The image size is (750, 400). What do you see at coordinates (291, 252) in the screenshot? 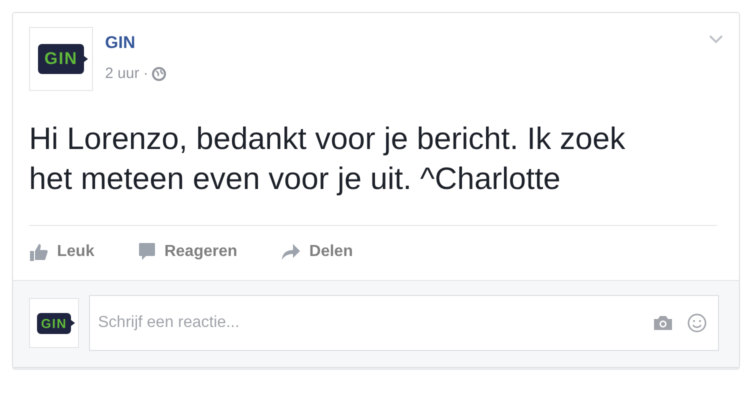
I see `share-arrow-icon` at bounding box center [291, 252].